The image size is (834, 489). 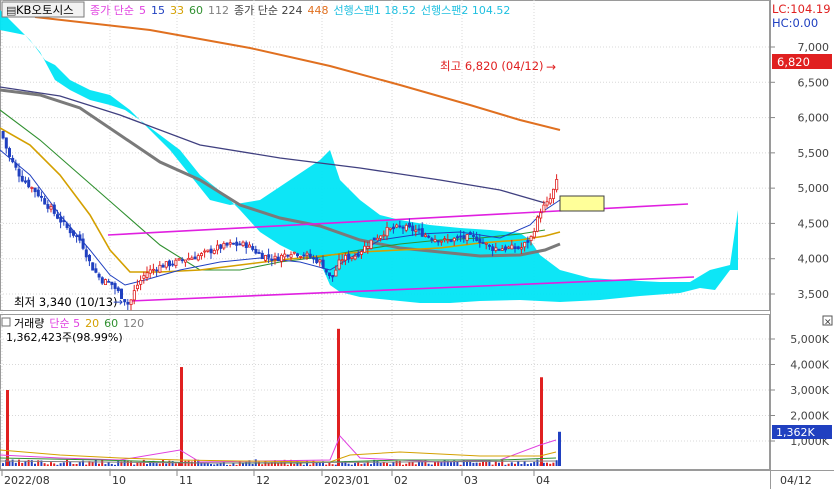 What do you see at coordinates (118, 302) in the screenshot?
I see `arrow-right-icon: →` at bounding box center [118, 302].